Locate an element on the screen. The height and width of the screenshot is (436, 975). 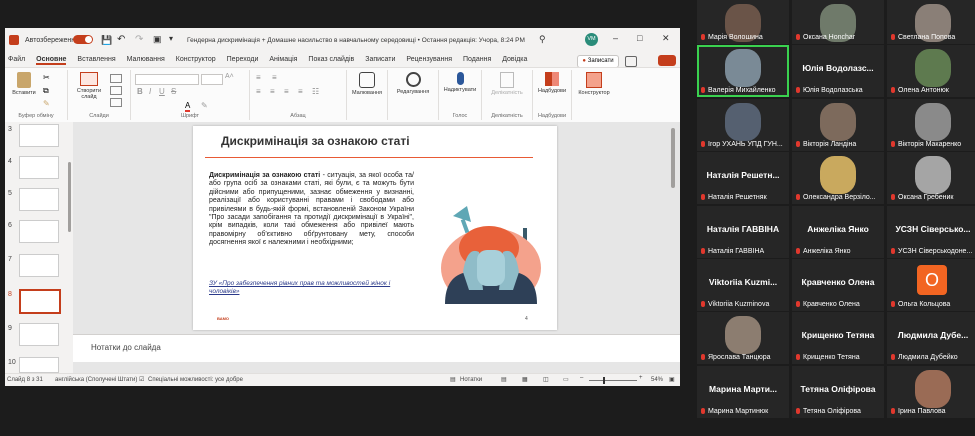
fit-to-window-icon: ▣ is located at coordinates (672, 379).